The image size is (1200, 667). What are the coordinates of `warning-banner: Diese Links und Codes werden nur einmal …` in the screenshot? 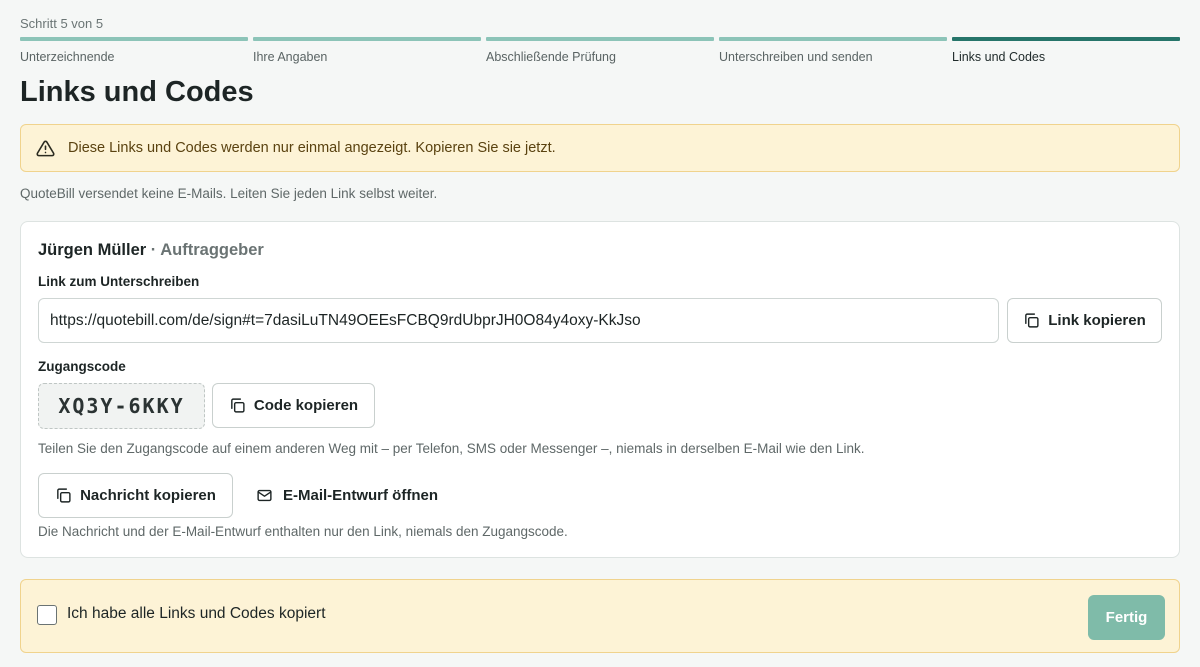 It's located at (600, 148).